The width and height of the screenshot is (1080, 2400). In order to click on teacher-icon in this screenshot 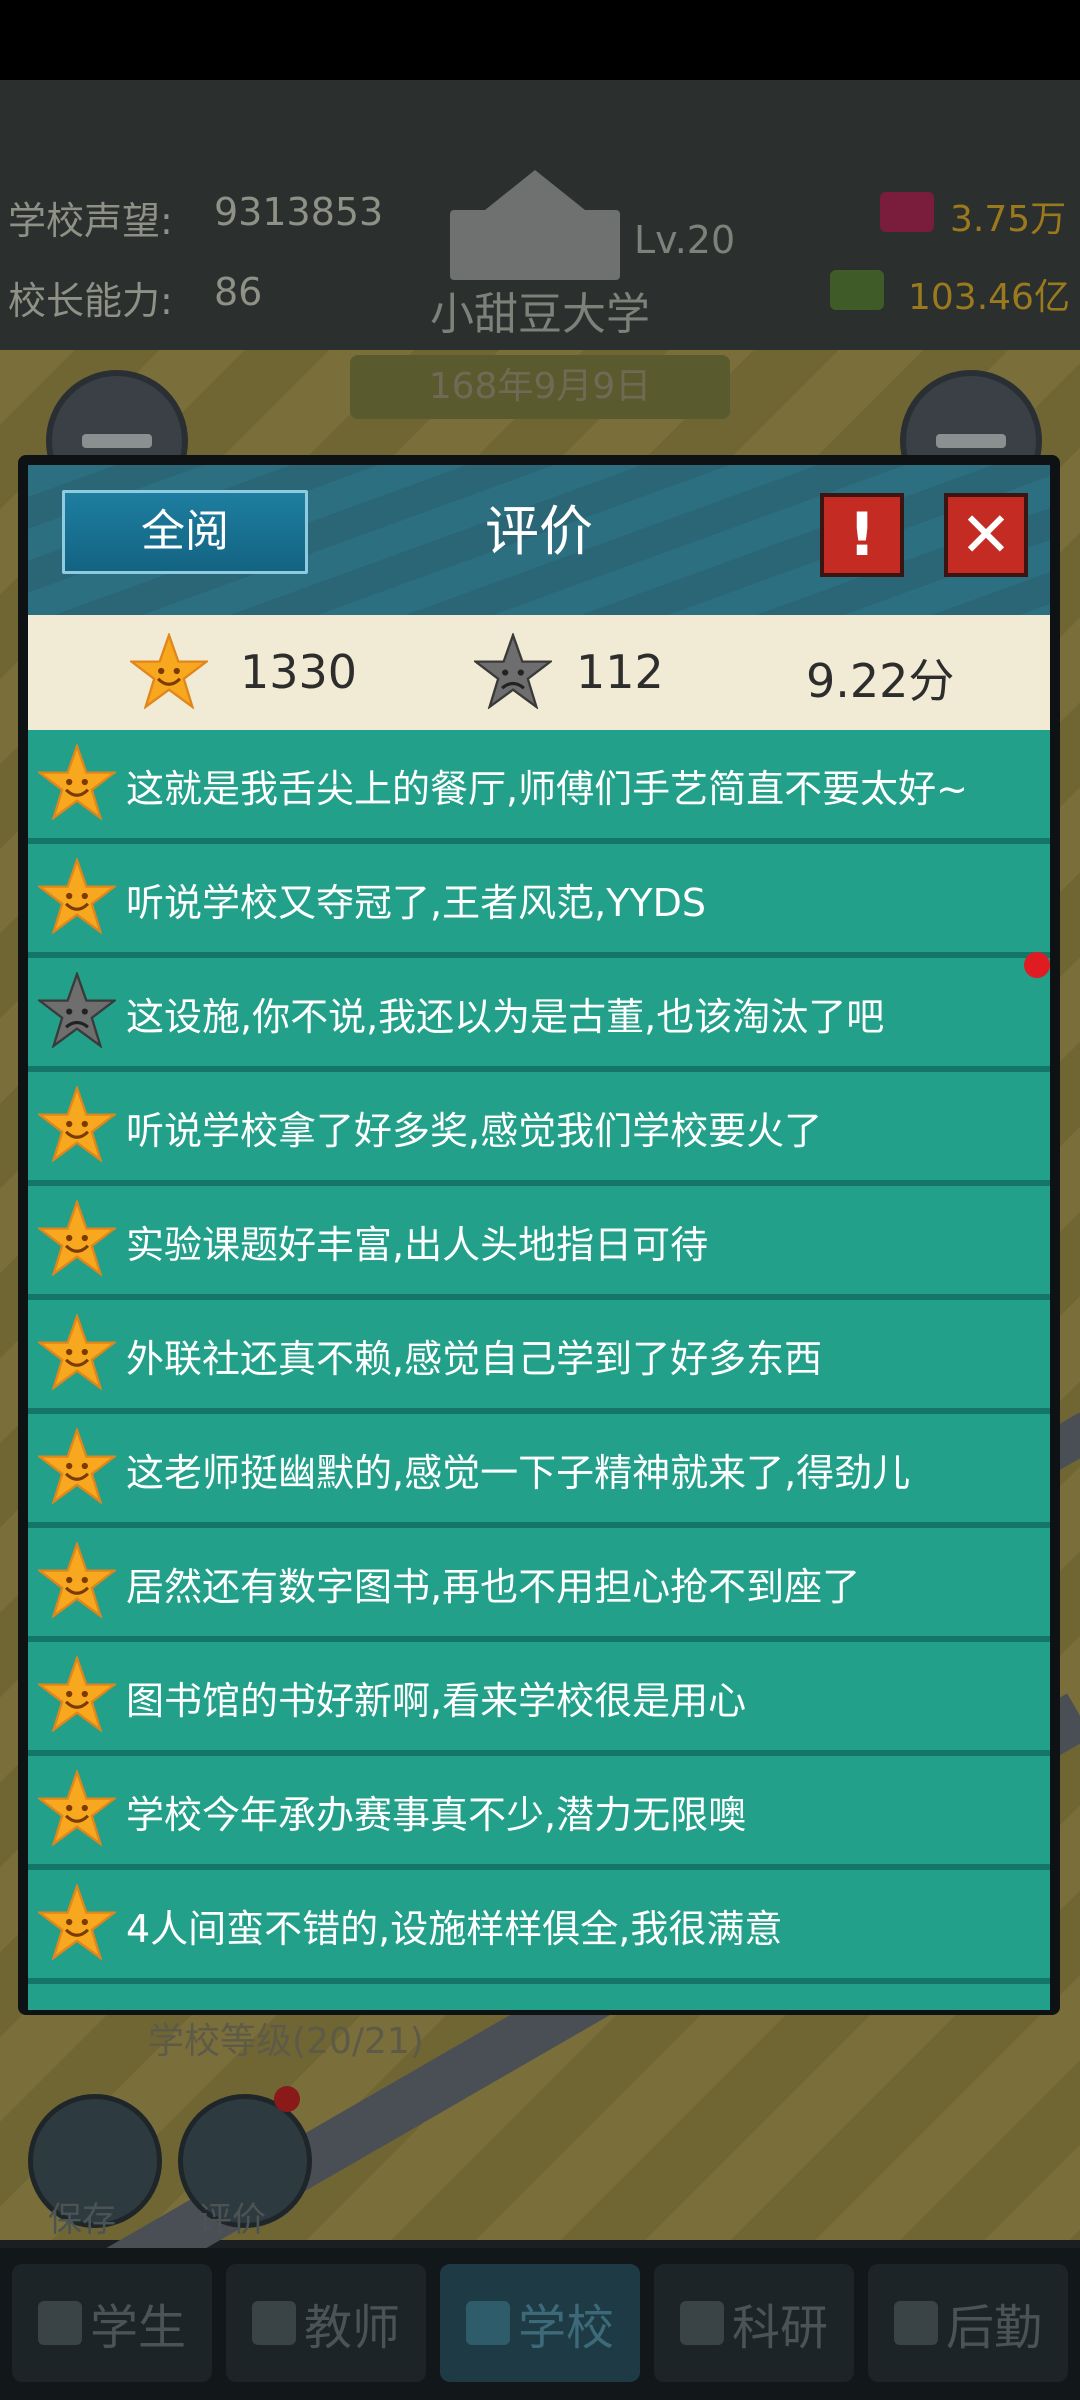, I will do `click(273, 2323)`.